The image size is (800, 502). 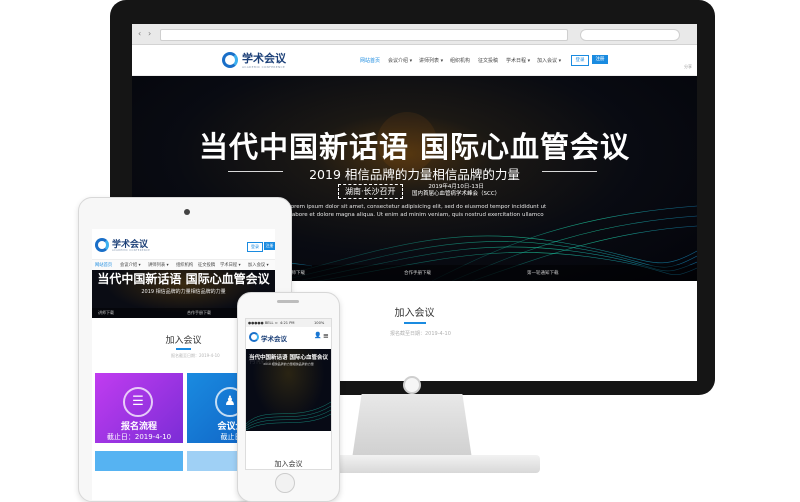 I want to click on site-logo-text: 学术会议, so click(x=264, y=58).